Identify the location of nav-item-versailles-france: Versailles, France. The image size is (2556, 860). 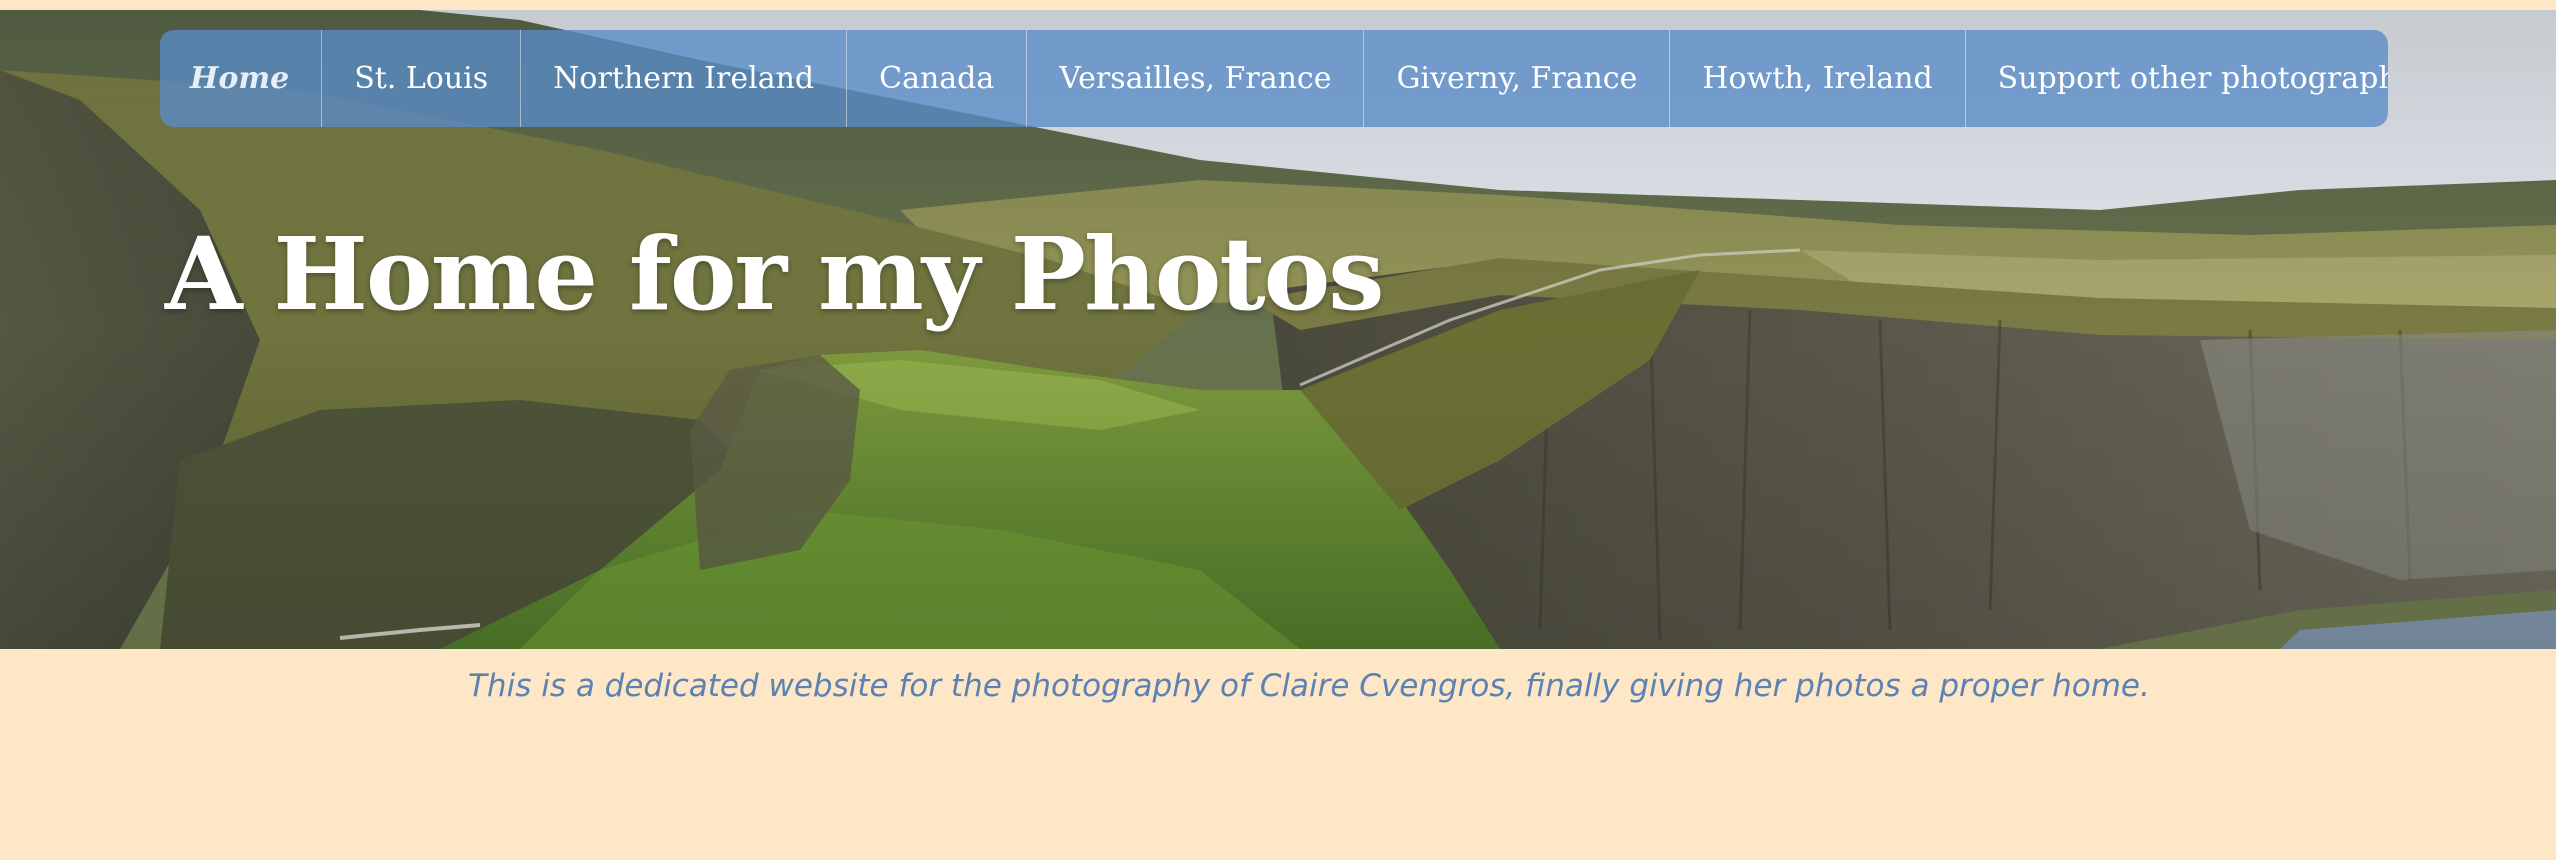
(1196, 78).